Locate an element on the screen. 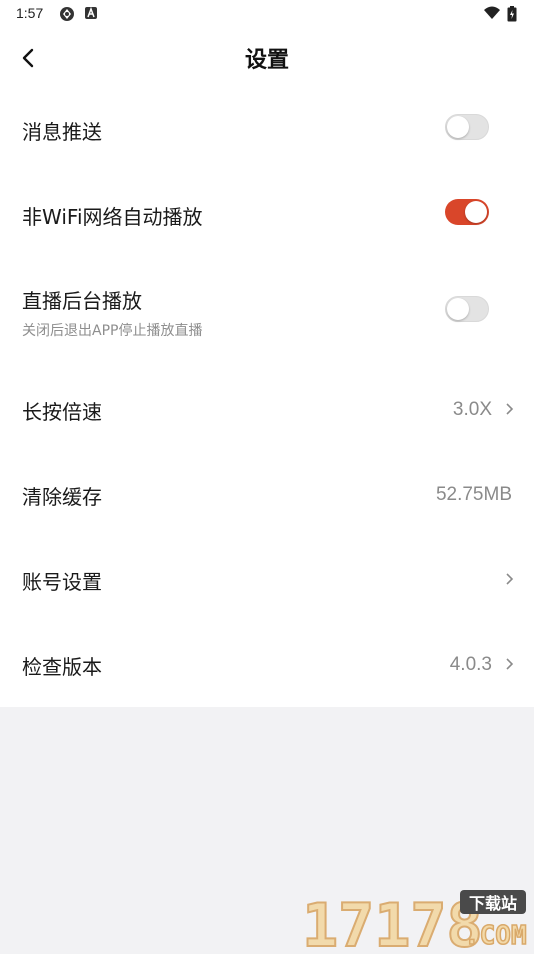  status-bar: 1:57 is located at coordinates (267, 14).